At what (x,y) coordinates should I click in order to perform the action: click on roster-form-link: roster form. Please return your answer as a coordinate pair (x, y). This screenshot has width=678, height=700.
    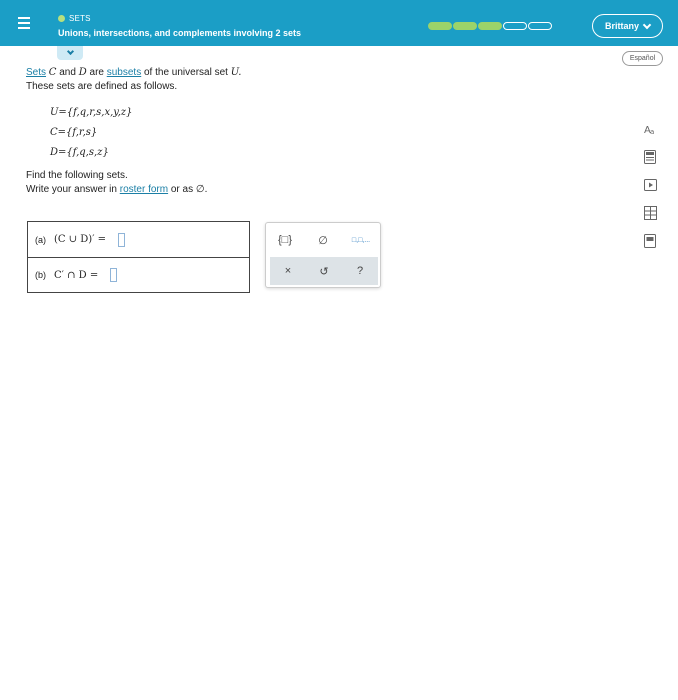
    Looking at the image, I should click on (144, 189).